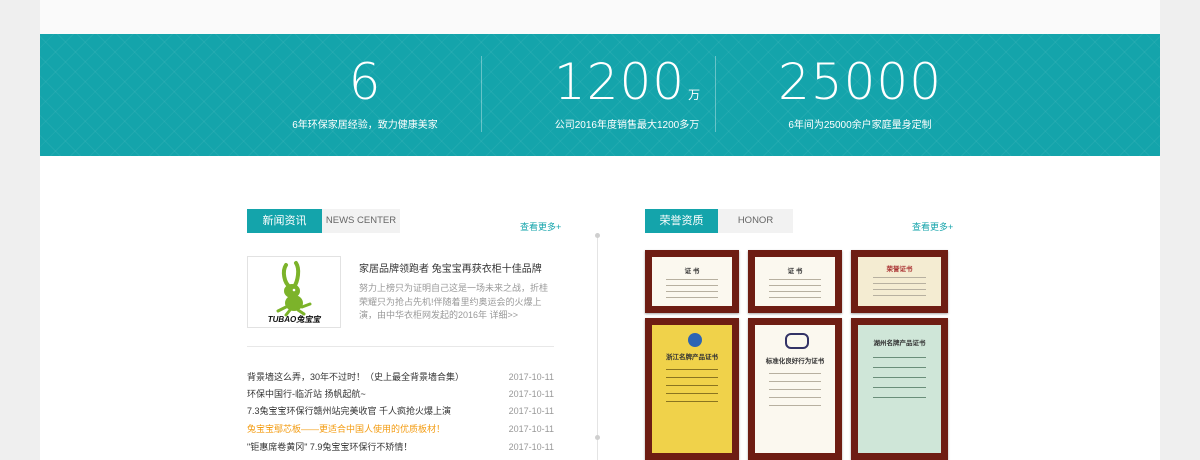 The height and width of the screenshot is (460, 1200). I want to click on tab-news-center: NEWS CENTER, so click(361, 221).